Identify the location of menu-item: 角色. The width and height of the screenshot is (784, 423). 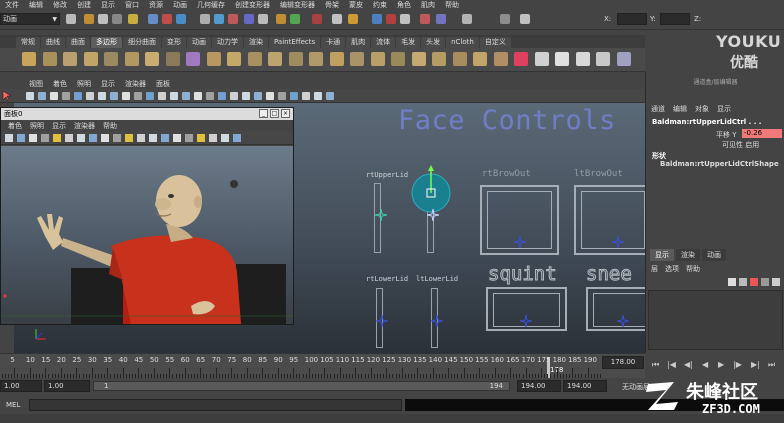
(404, 5).